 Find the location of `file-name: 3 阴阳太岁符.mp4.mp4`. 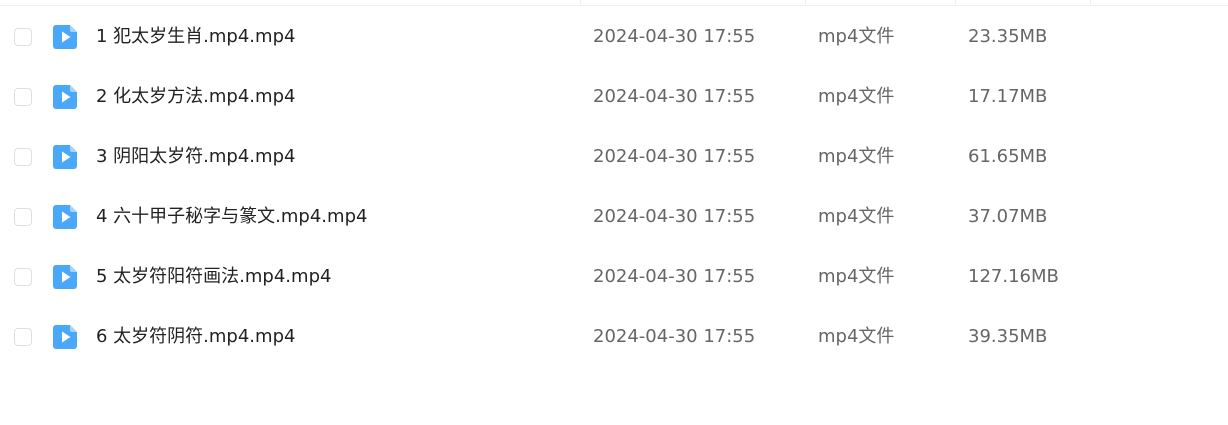

file-name: 3 阴阳太岁符.mp4.mp4 is located at coordinates (195, 157).